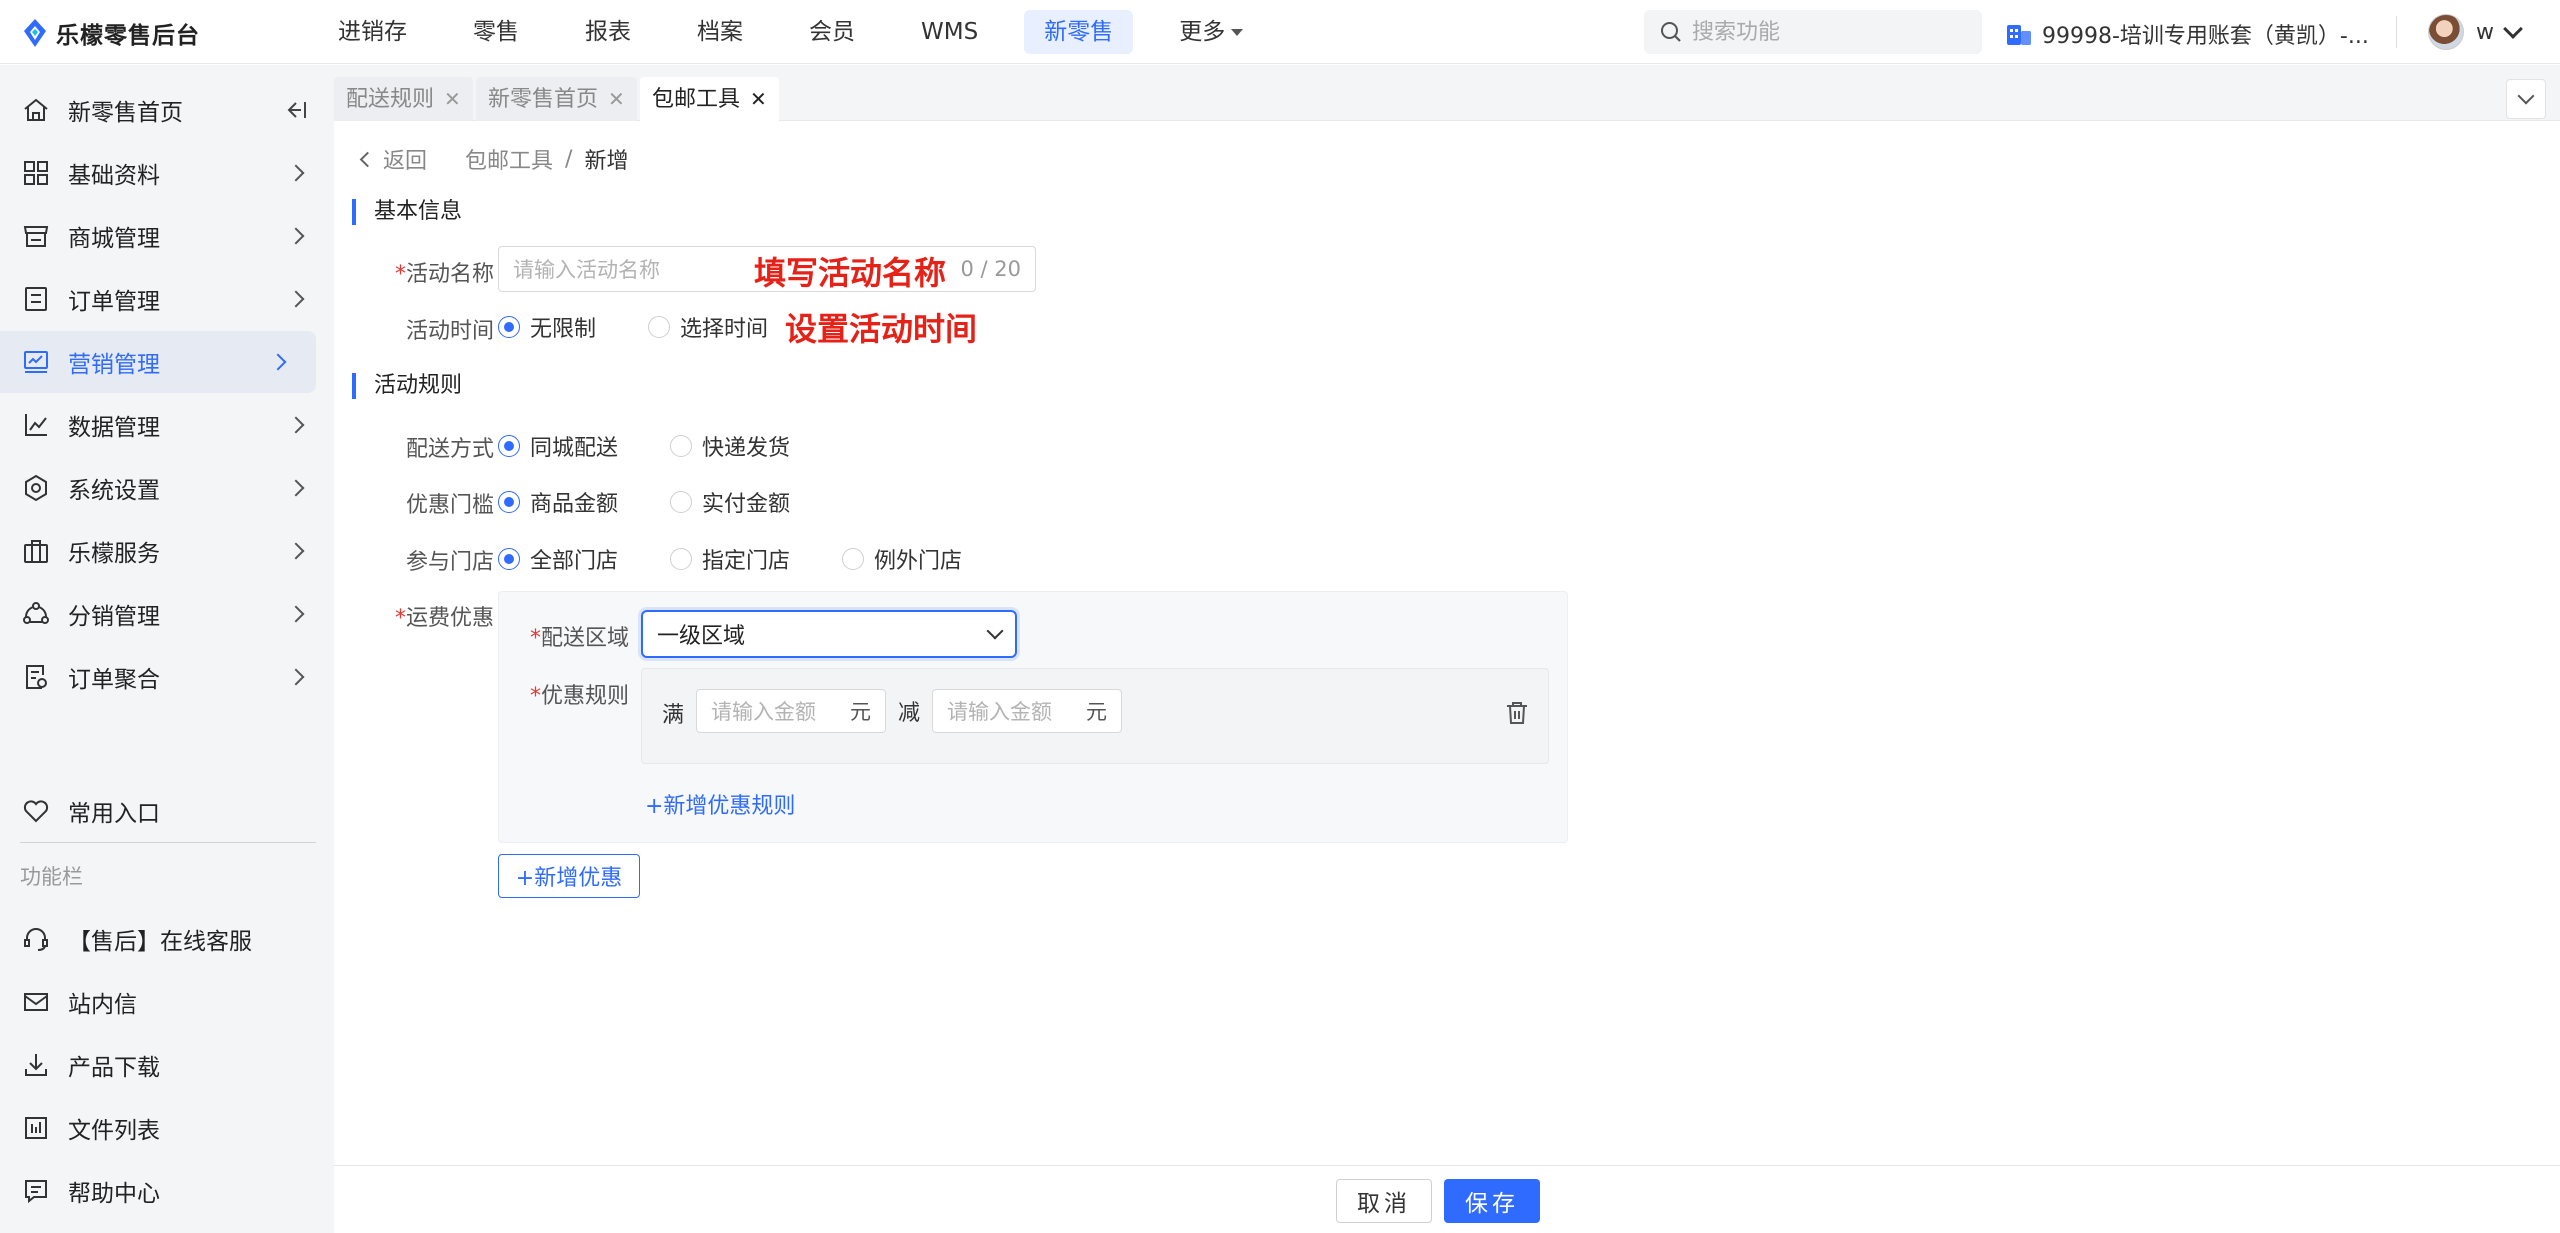 The height and width of the screenshot is (1233, 2560). I want to click on search-box, so click(1813, 32).